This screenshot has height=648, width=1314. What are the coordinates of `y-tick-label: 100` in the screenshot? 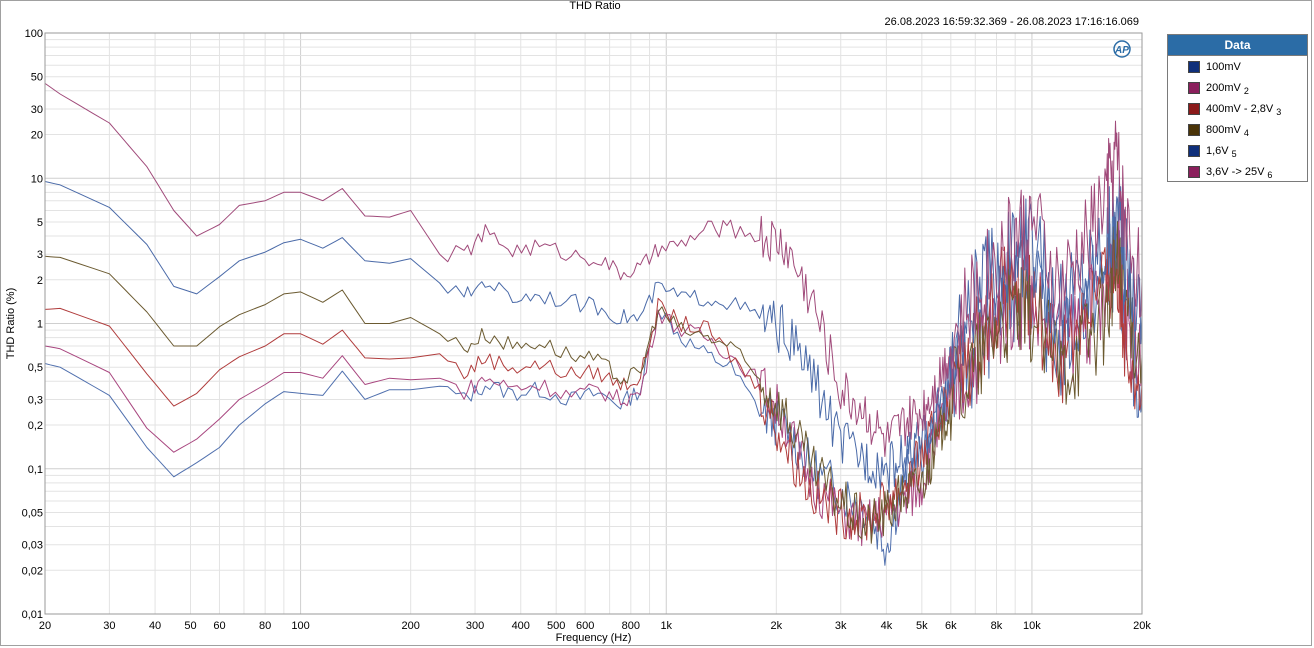 It's located at (34, 34).